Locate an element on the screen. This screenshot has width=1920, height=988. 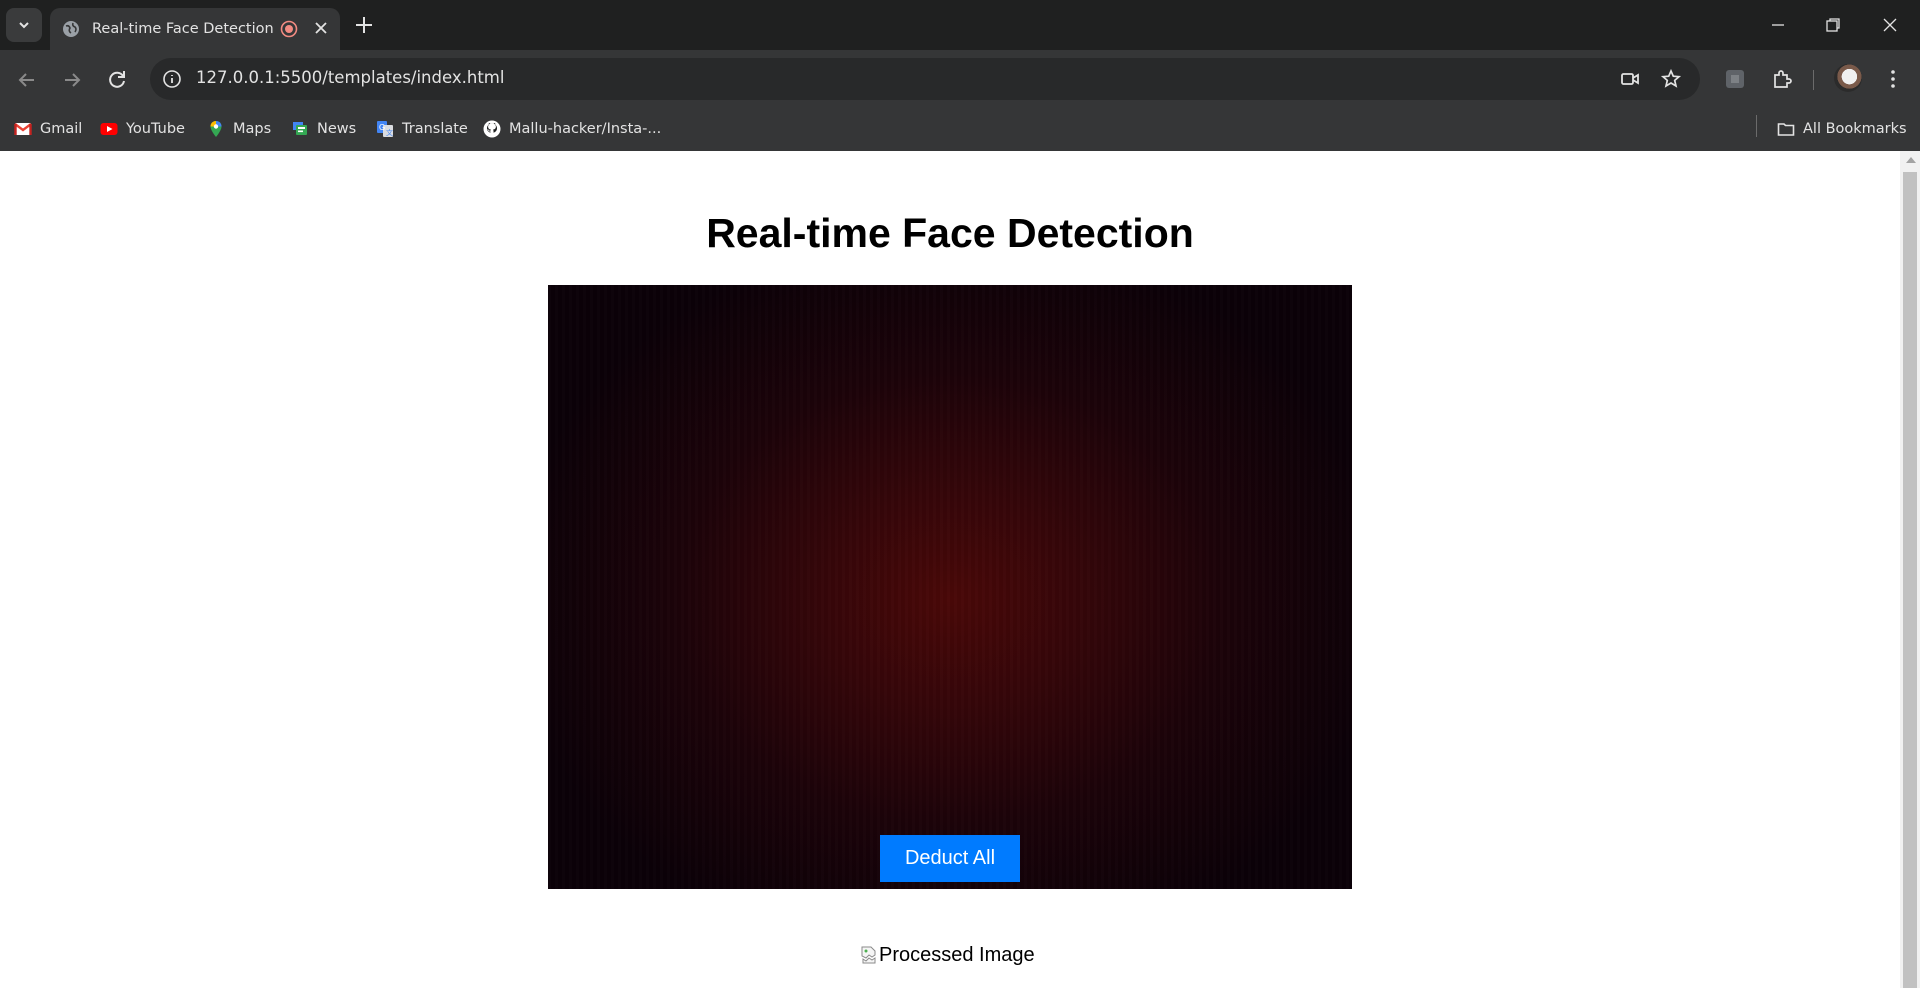
bookmark-gmail: Gmail is located at coordinates (48, 129).